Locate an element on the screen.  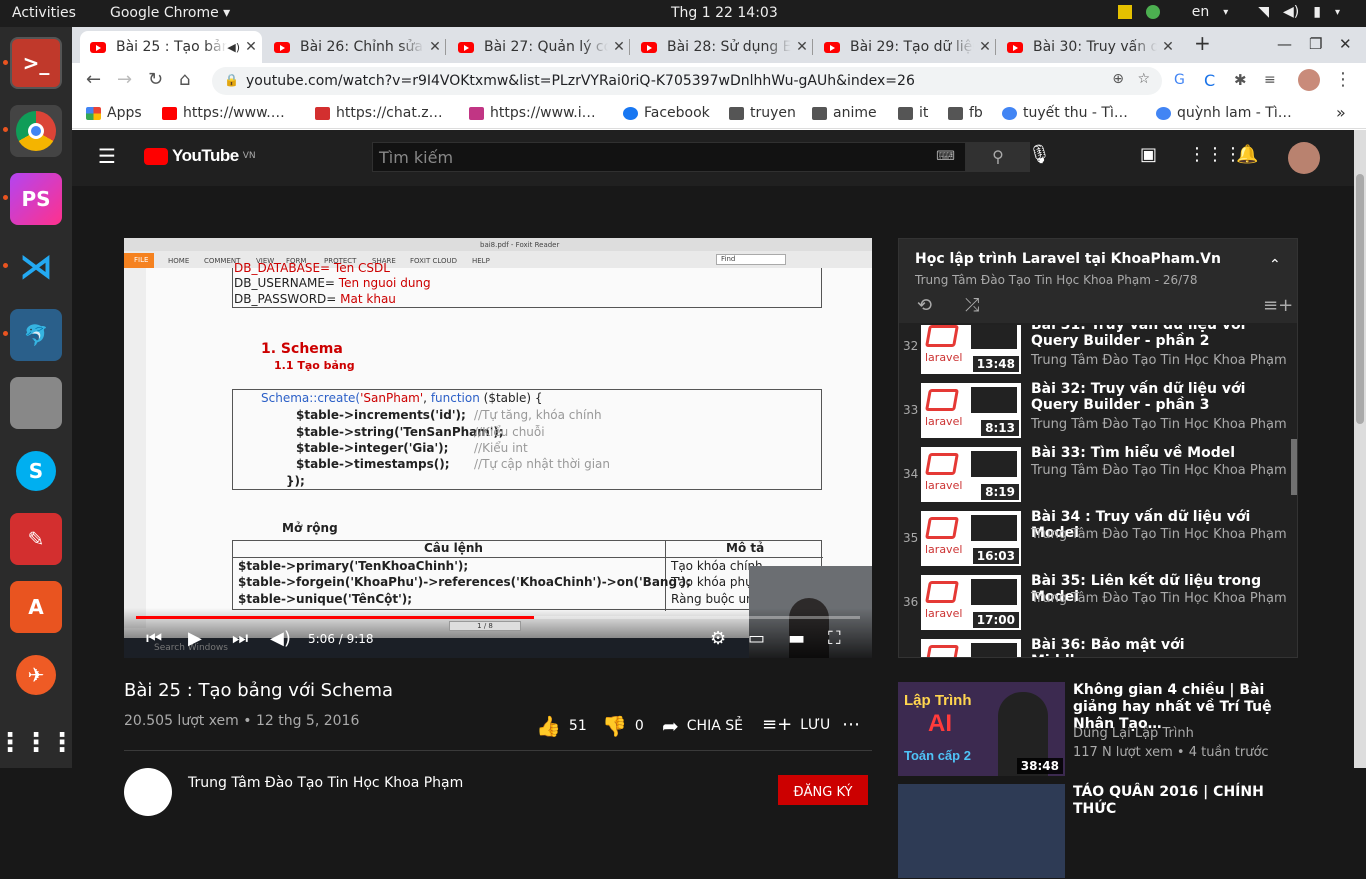
skype-icon: S is located at coordinates (36, 471).